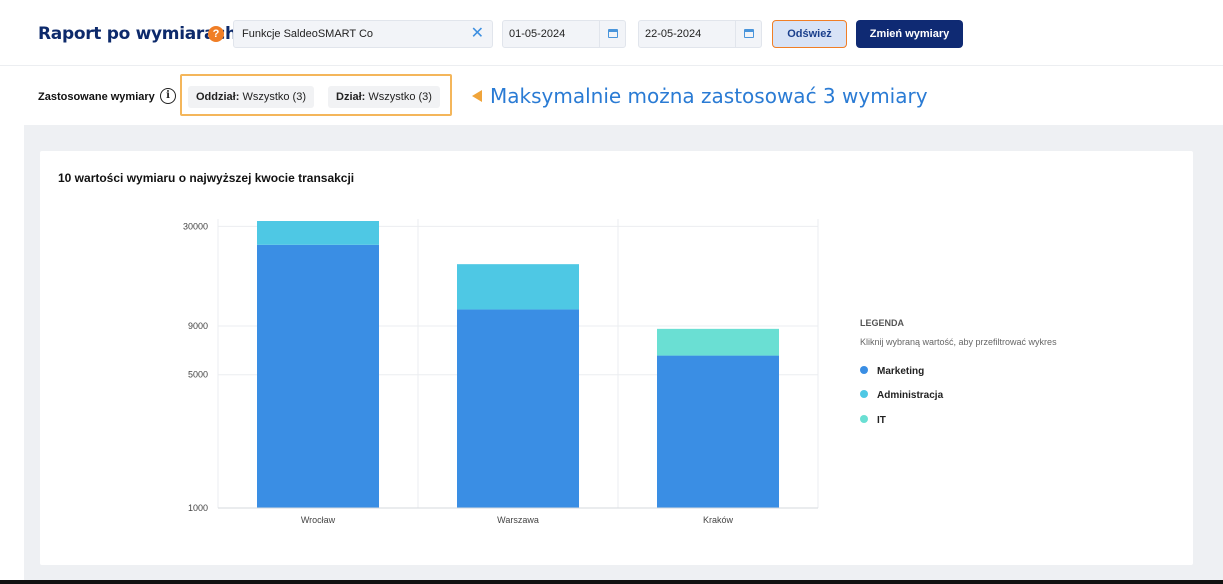  Describe the element at coordinates (351, 97) in the screenshot. I see `chip-key: Dział:` at that location.